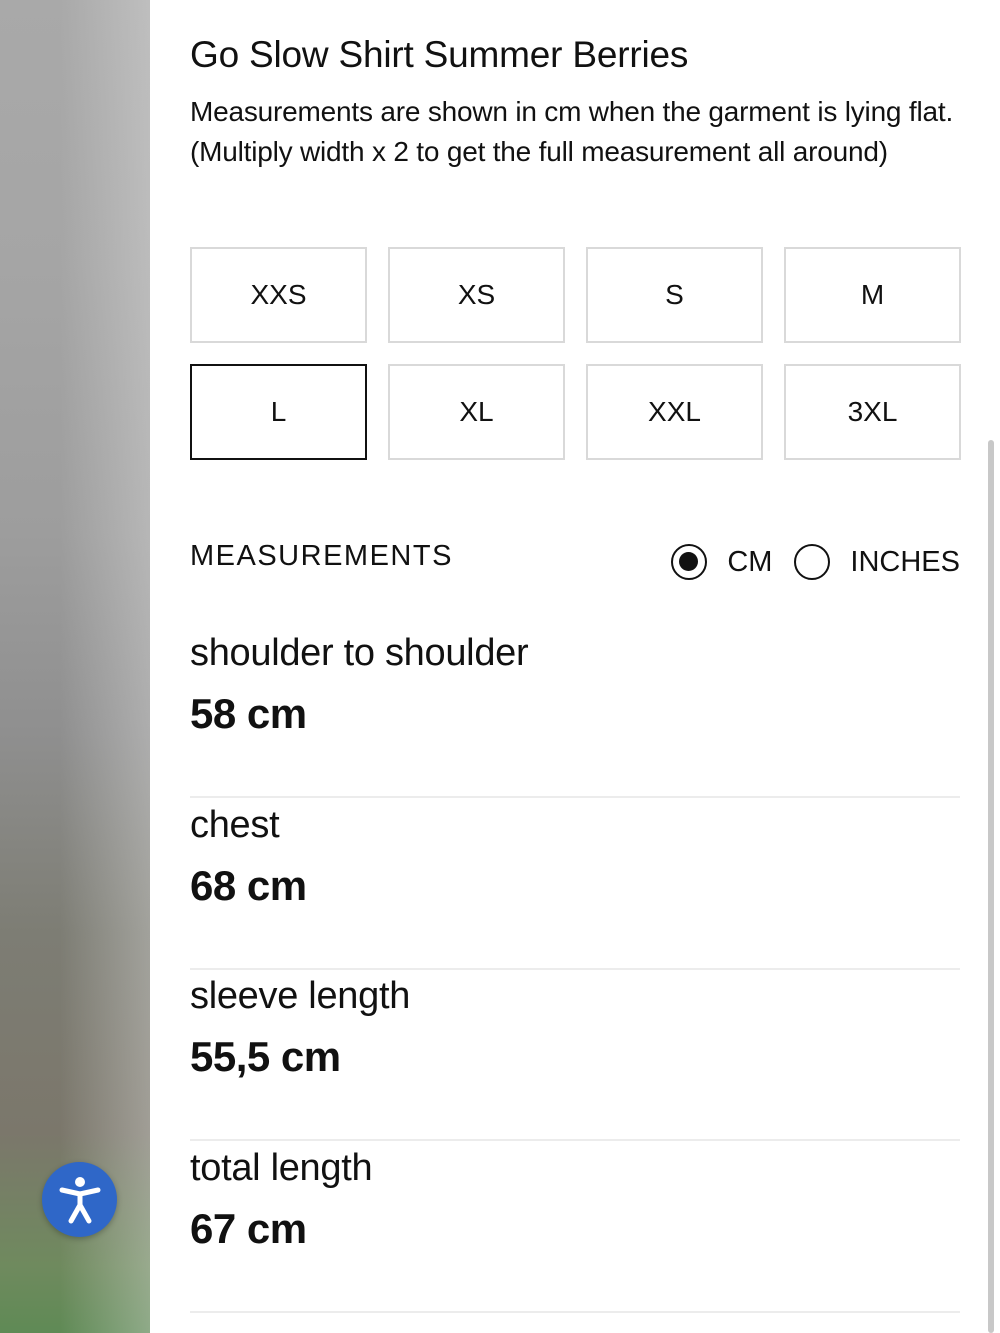  What do you see at coordinates (281, 1167) in the screenshot?
I see `measurement-label: total length` at bounding box center [281, 1167].